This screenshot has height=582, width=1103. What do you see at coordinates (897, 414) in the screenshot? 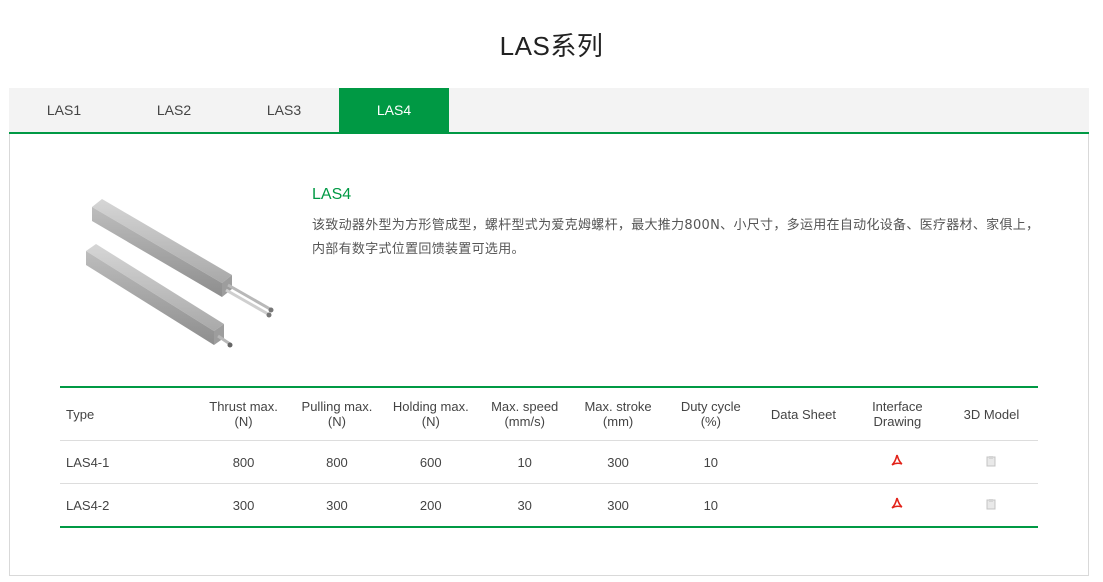
I see `col-interface: Interface Drawing` at bounding box center [897, 414].